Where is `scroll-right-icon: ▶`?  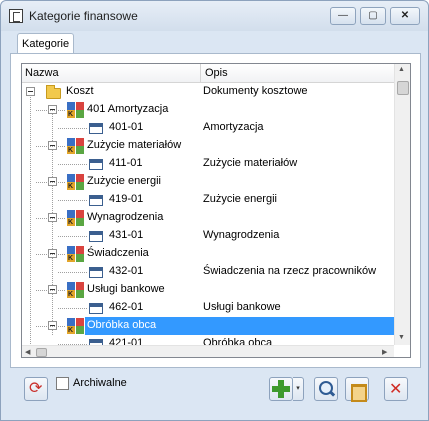 scroll-right-icon: ▶ is located at coordinates (384, 352).